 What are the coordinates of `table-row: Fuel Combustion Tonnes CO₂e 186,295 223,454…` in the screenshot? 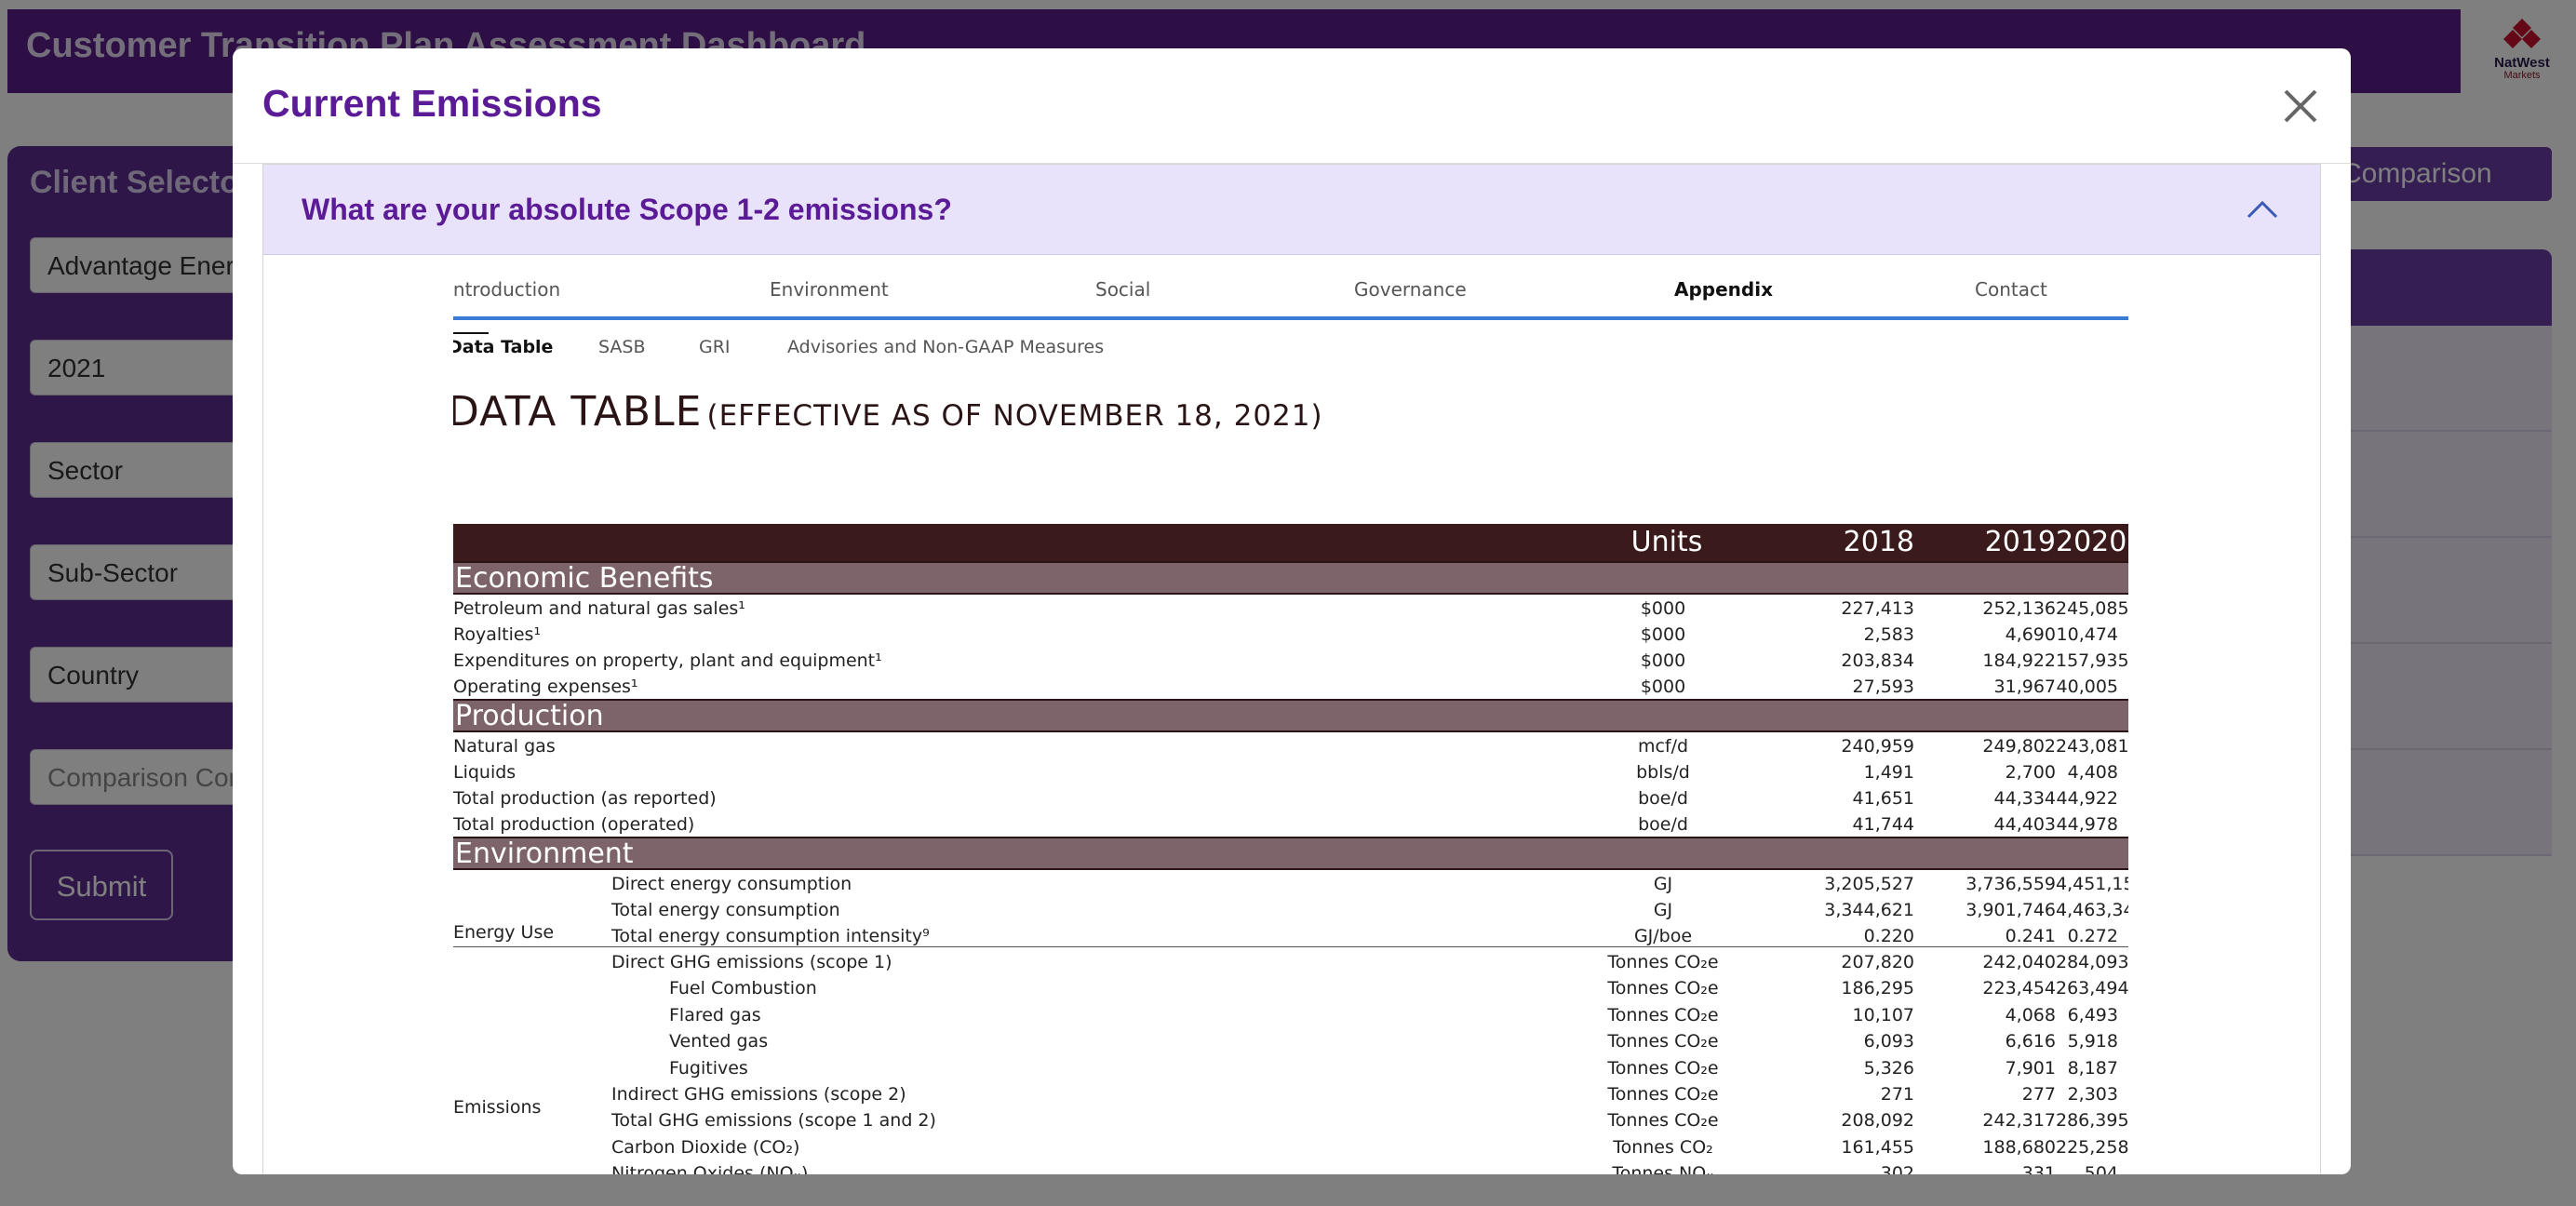 It's located at (1290, 989).